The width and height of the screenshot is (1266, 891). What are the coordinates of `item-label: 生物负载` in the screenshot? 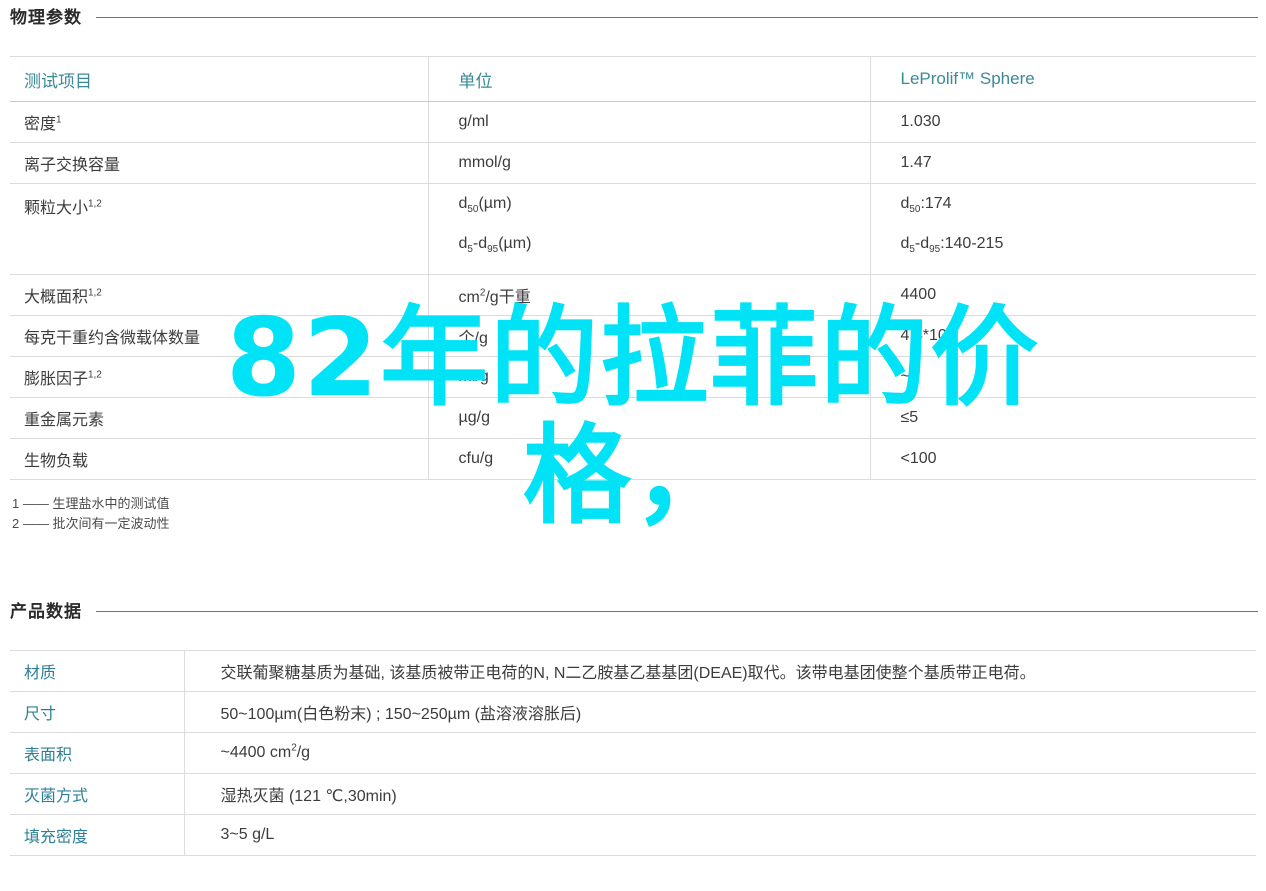 It's located at (56, 461).